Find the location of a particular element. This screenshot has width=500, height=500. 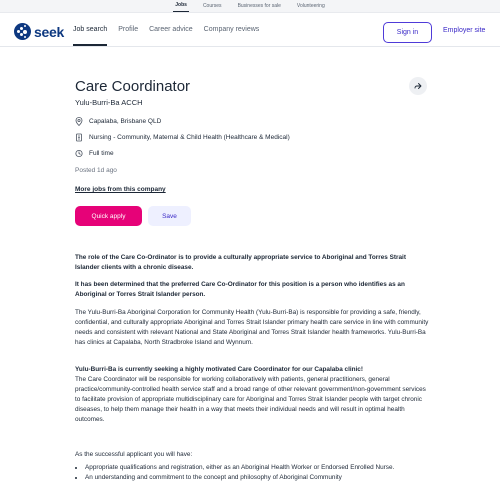

briefcase-icon is located at coordinates (79, 137).